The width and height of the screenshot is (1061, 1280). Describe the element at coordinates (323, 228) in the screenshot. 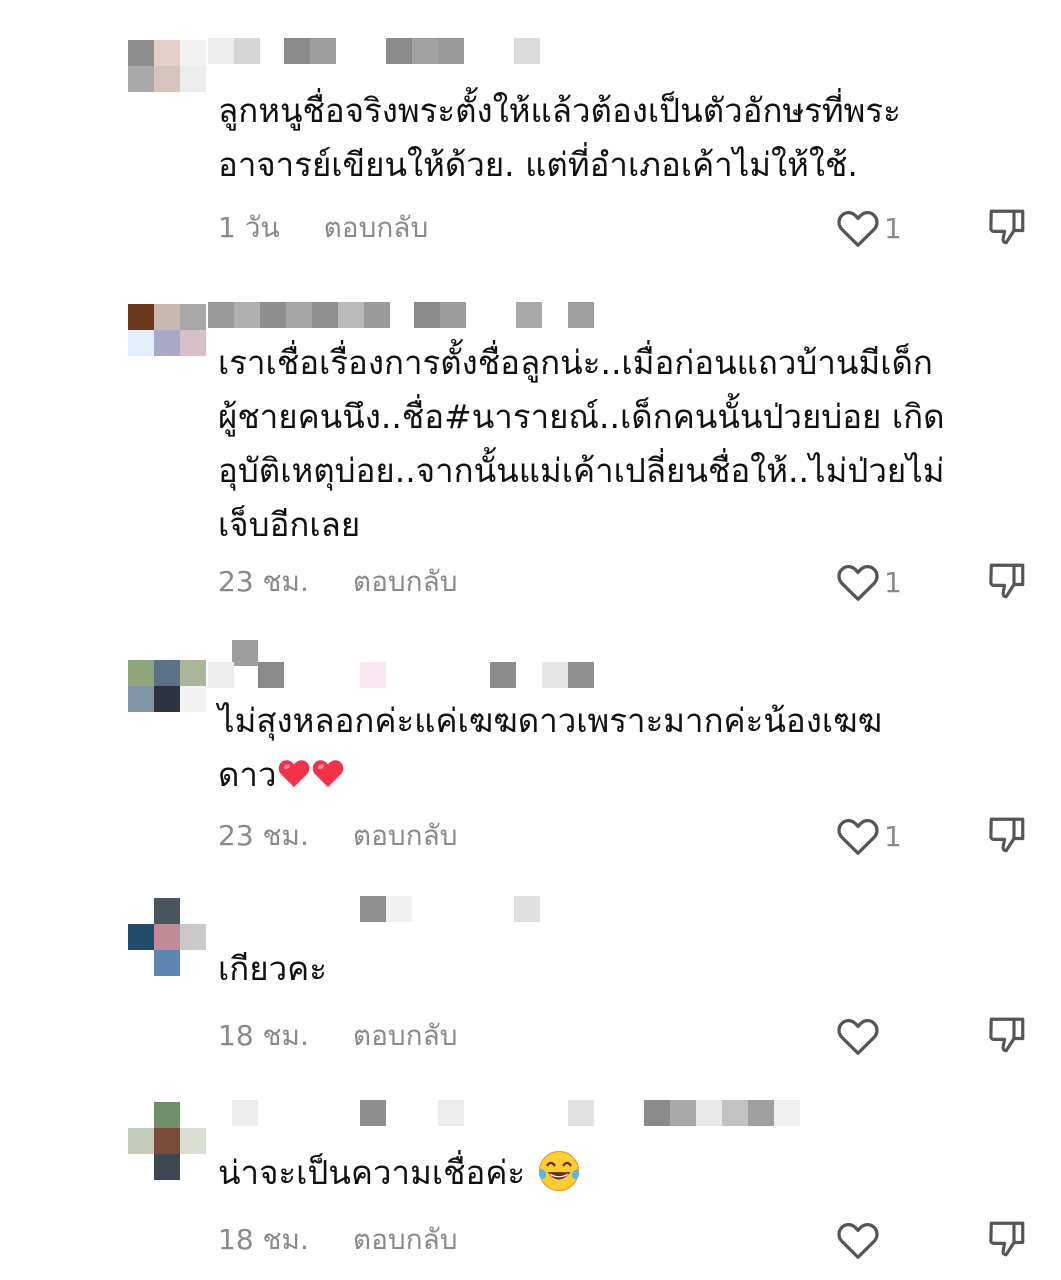

I see `comment-meta: 1 วัน ตอบกลับ` at that location.